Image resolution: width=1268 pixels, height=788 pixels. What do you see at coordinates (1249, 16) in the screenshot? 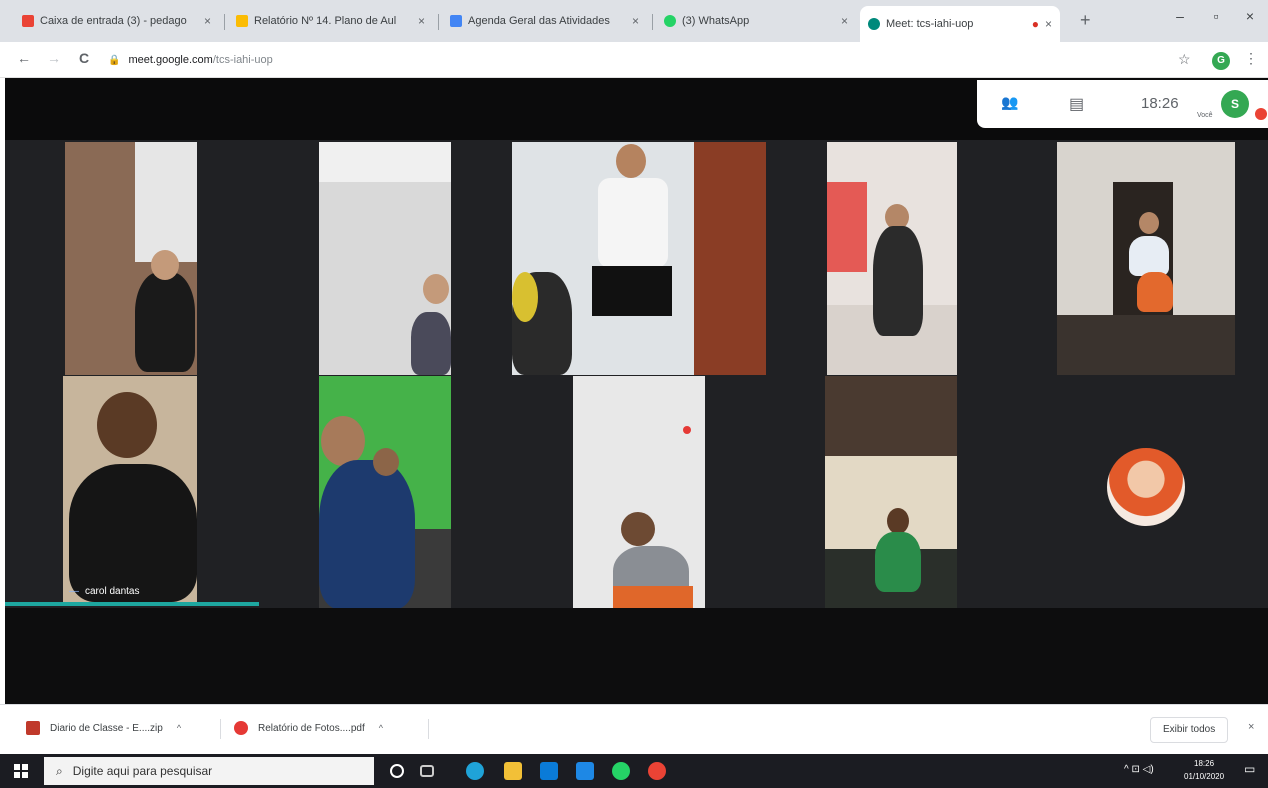
I see `close-window-button: ×` at bounding box center [1249, 16].